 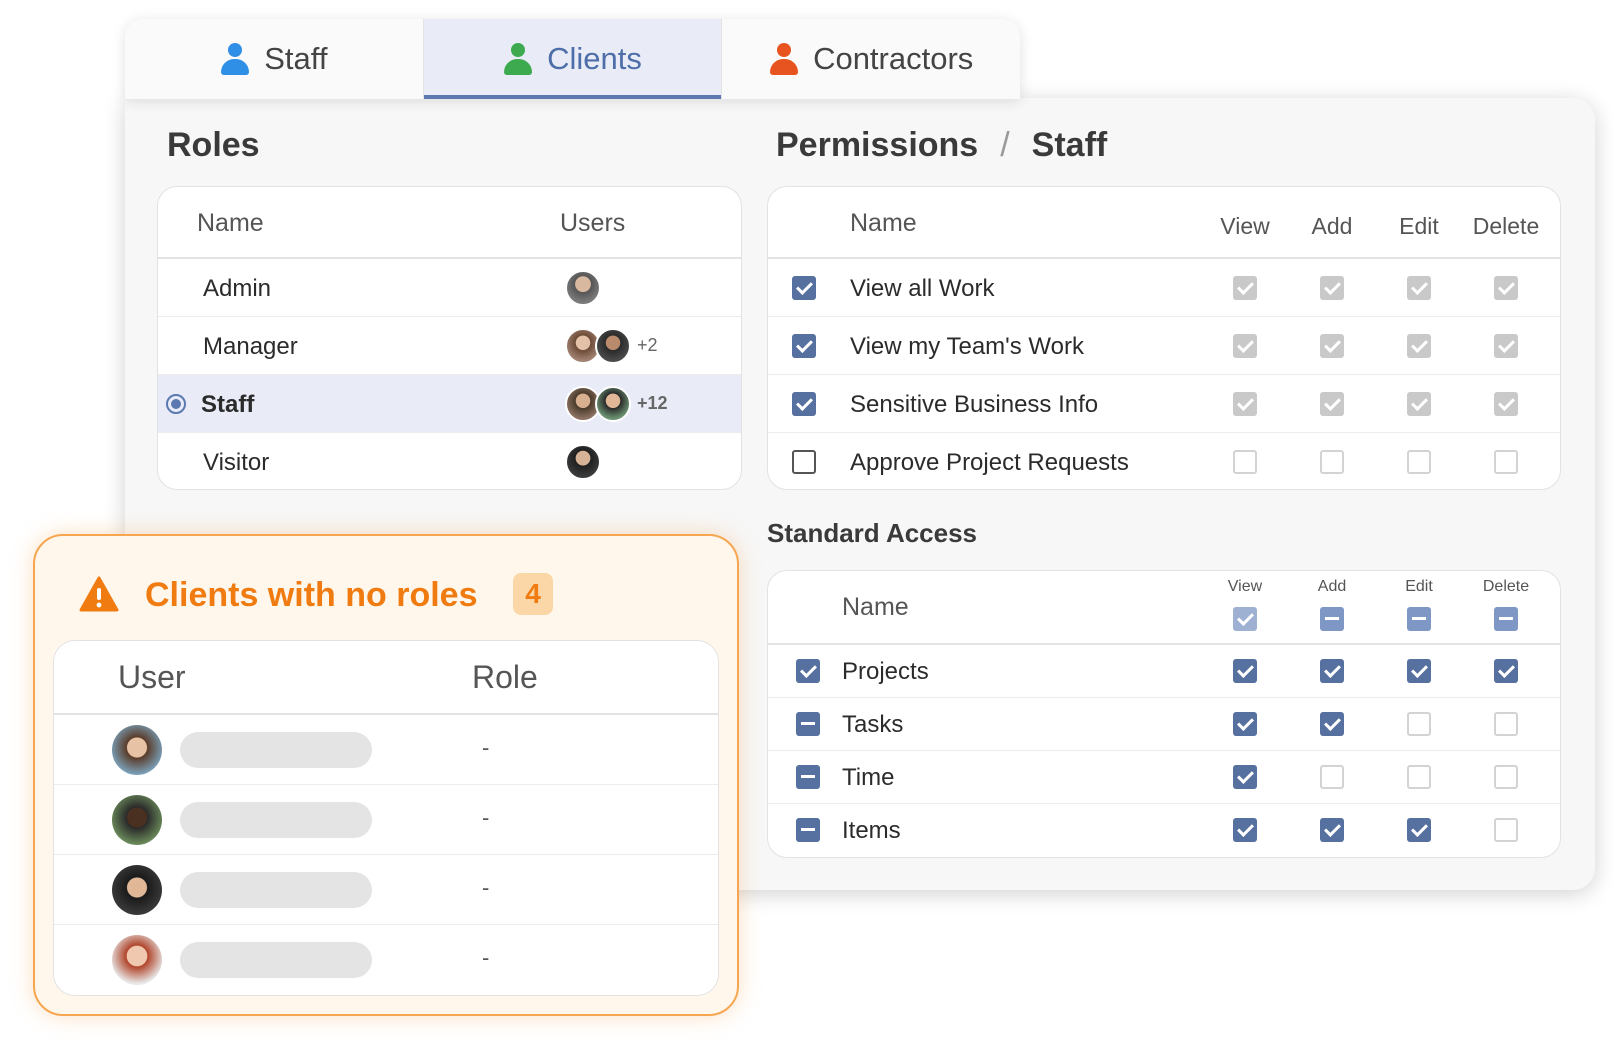 I want to click on access-label: Tasks, so click(x=873, y=724).